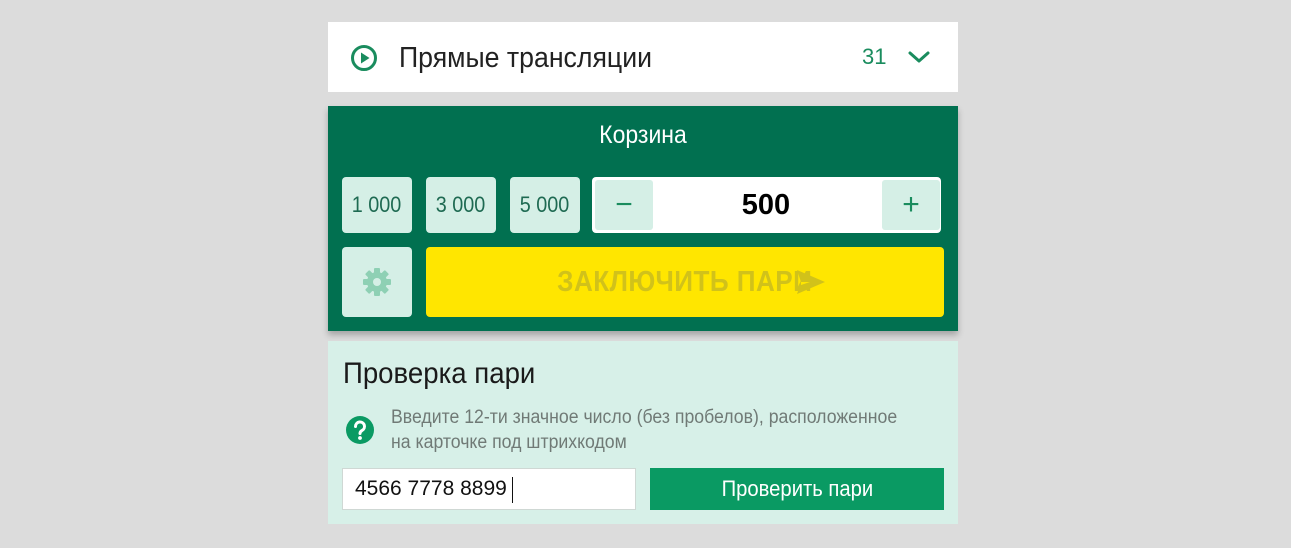 The image size is (1291, 548). I want to click on place-bet-button: ЗАКЛЮЧИТЬ ПАРИ, so click(685, 282).